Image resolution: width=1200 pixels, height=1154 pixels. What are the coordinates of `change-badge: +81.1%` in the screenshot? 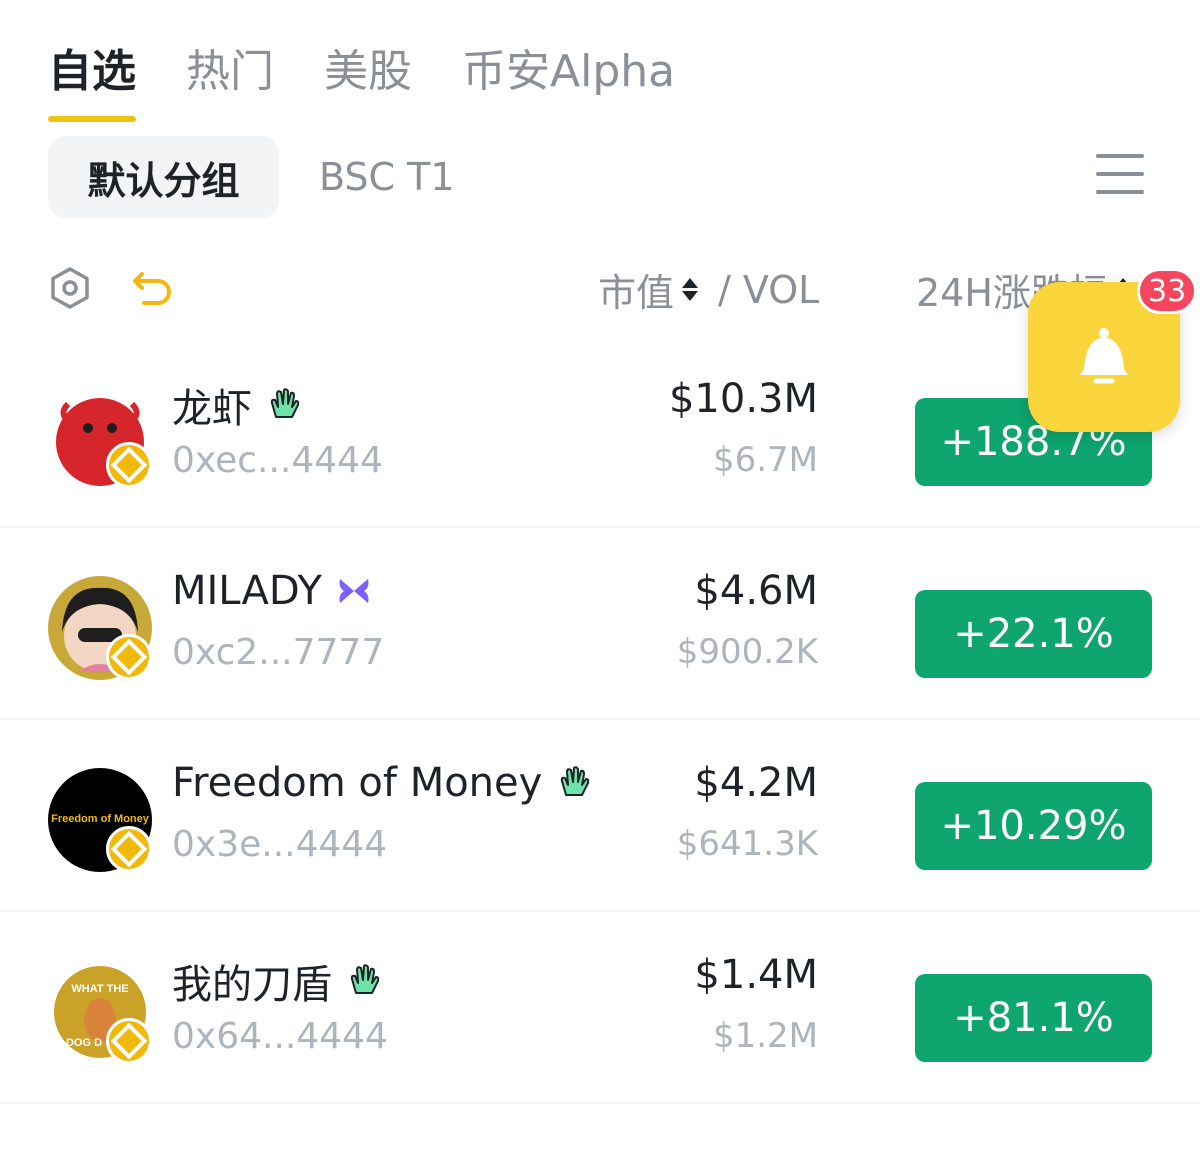 It's located at (1033, 1018).